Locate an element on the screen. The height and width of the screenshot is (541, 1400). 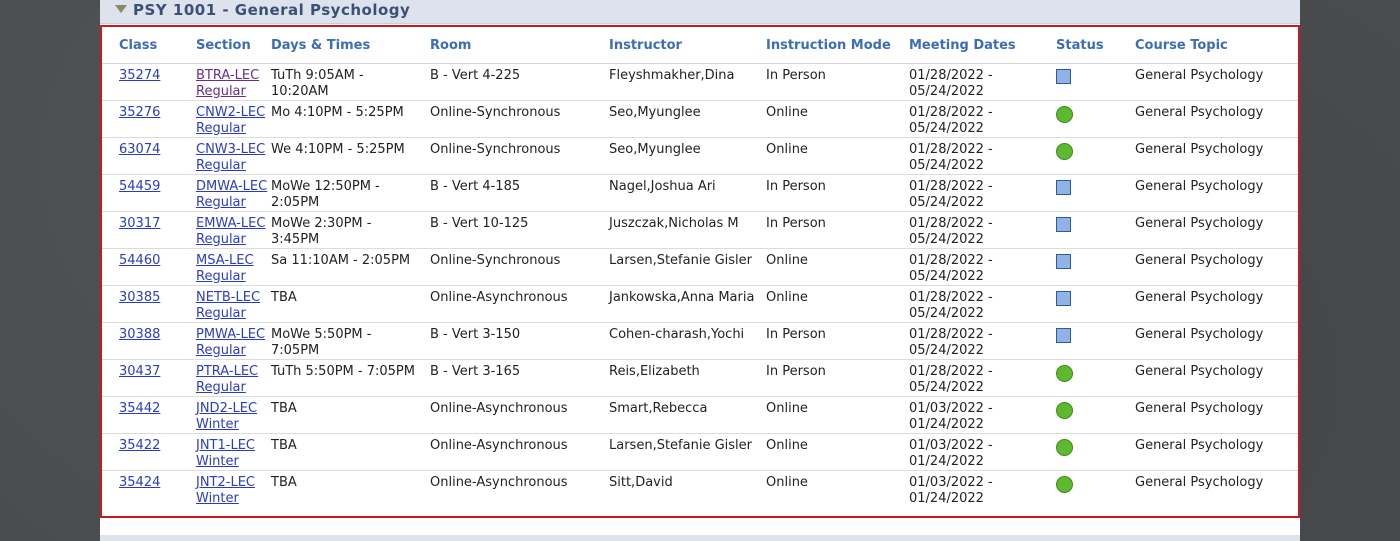
days-times-text: MoWe 5:50PM - is located at coordinates (321, 334).